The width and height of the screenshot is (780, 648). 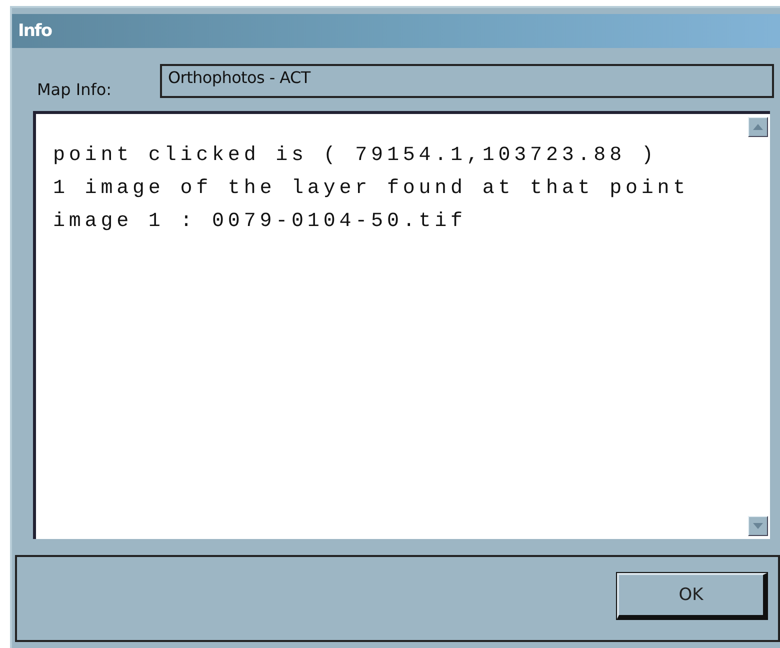 I want to click on output-line: image 1 : 0079-0104-50.tif, so click(x=260, y=222).